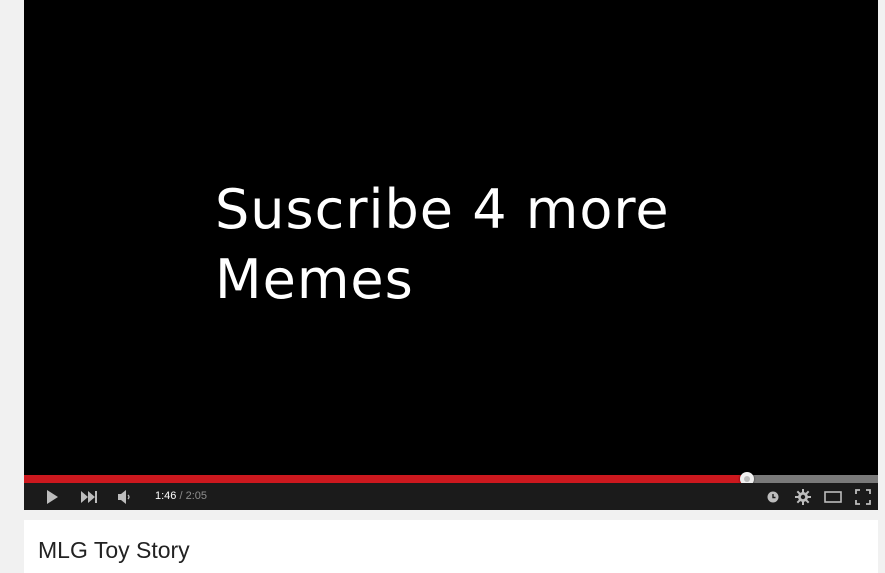  I want to click on volume-icon, so click(124, 496).